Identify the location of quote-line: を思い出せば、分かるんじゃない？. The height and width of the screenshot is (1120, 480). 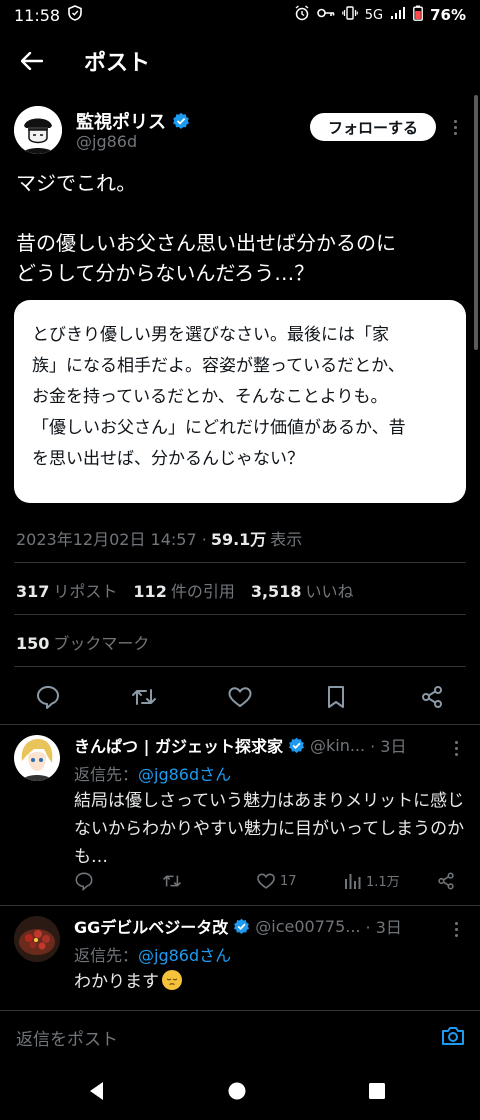
(168, 459).